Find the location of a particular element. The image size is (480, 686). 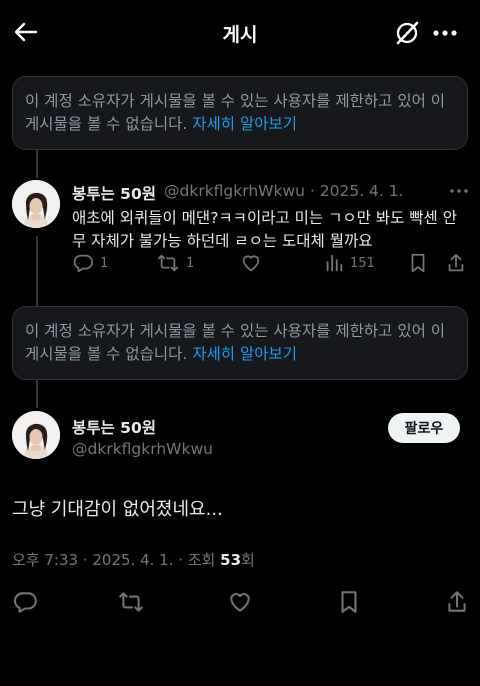

views-count: 53 is located at coordinates (231, 560).